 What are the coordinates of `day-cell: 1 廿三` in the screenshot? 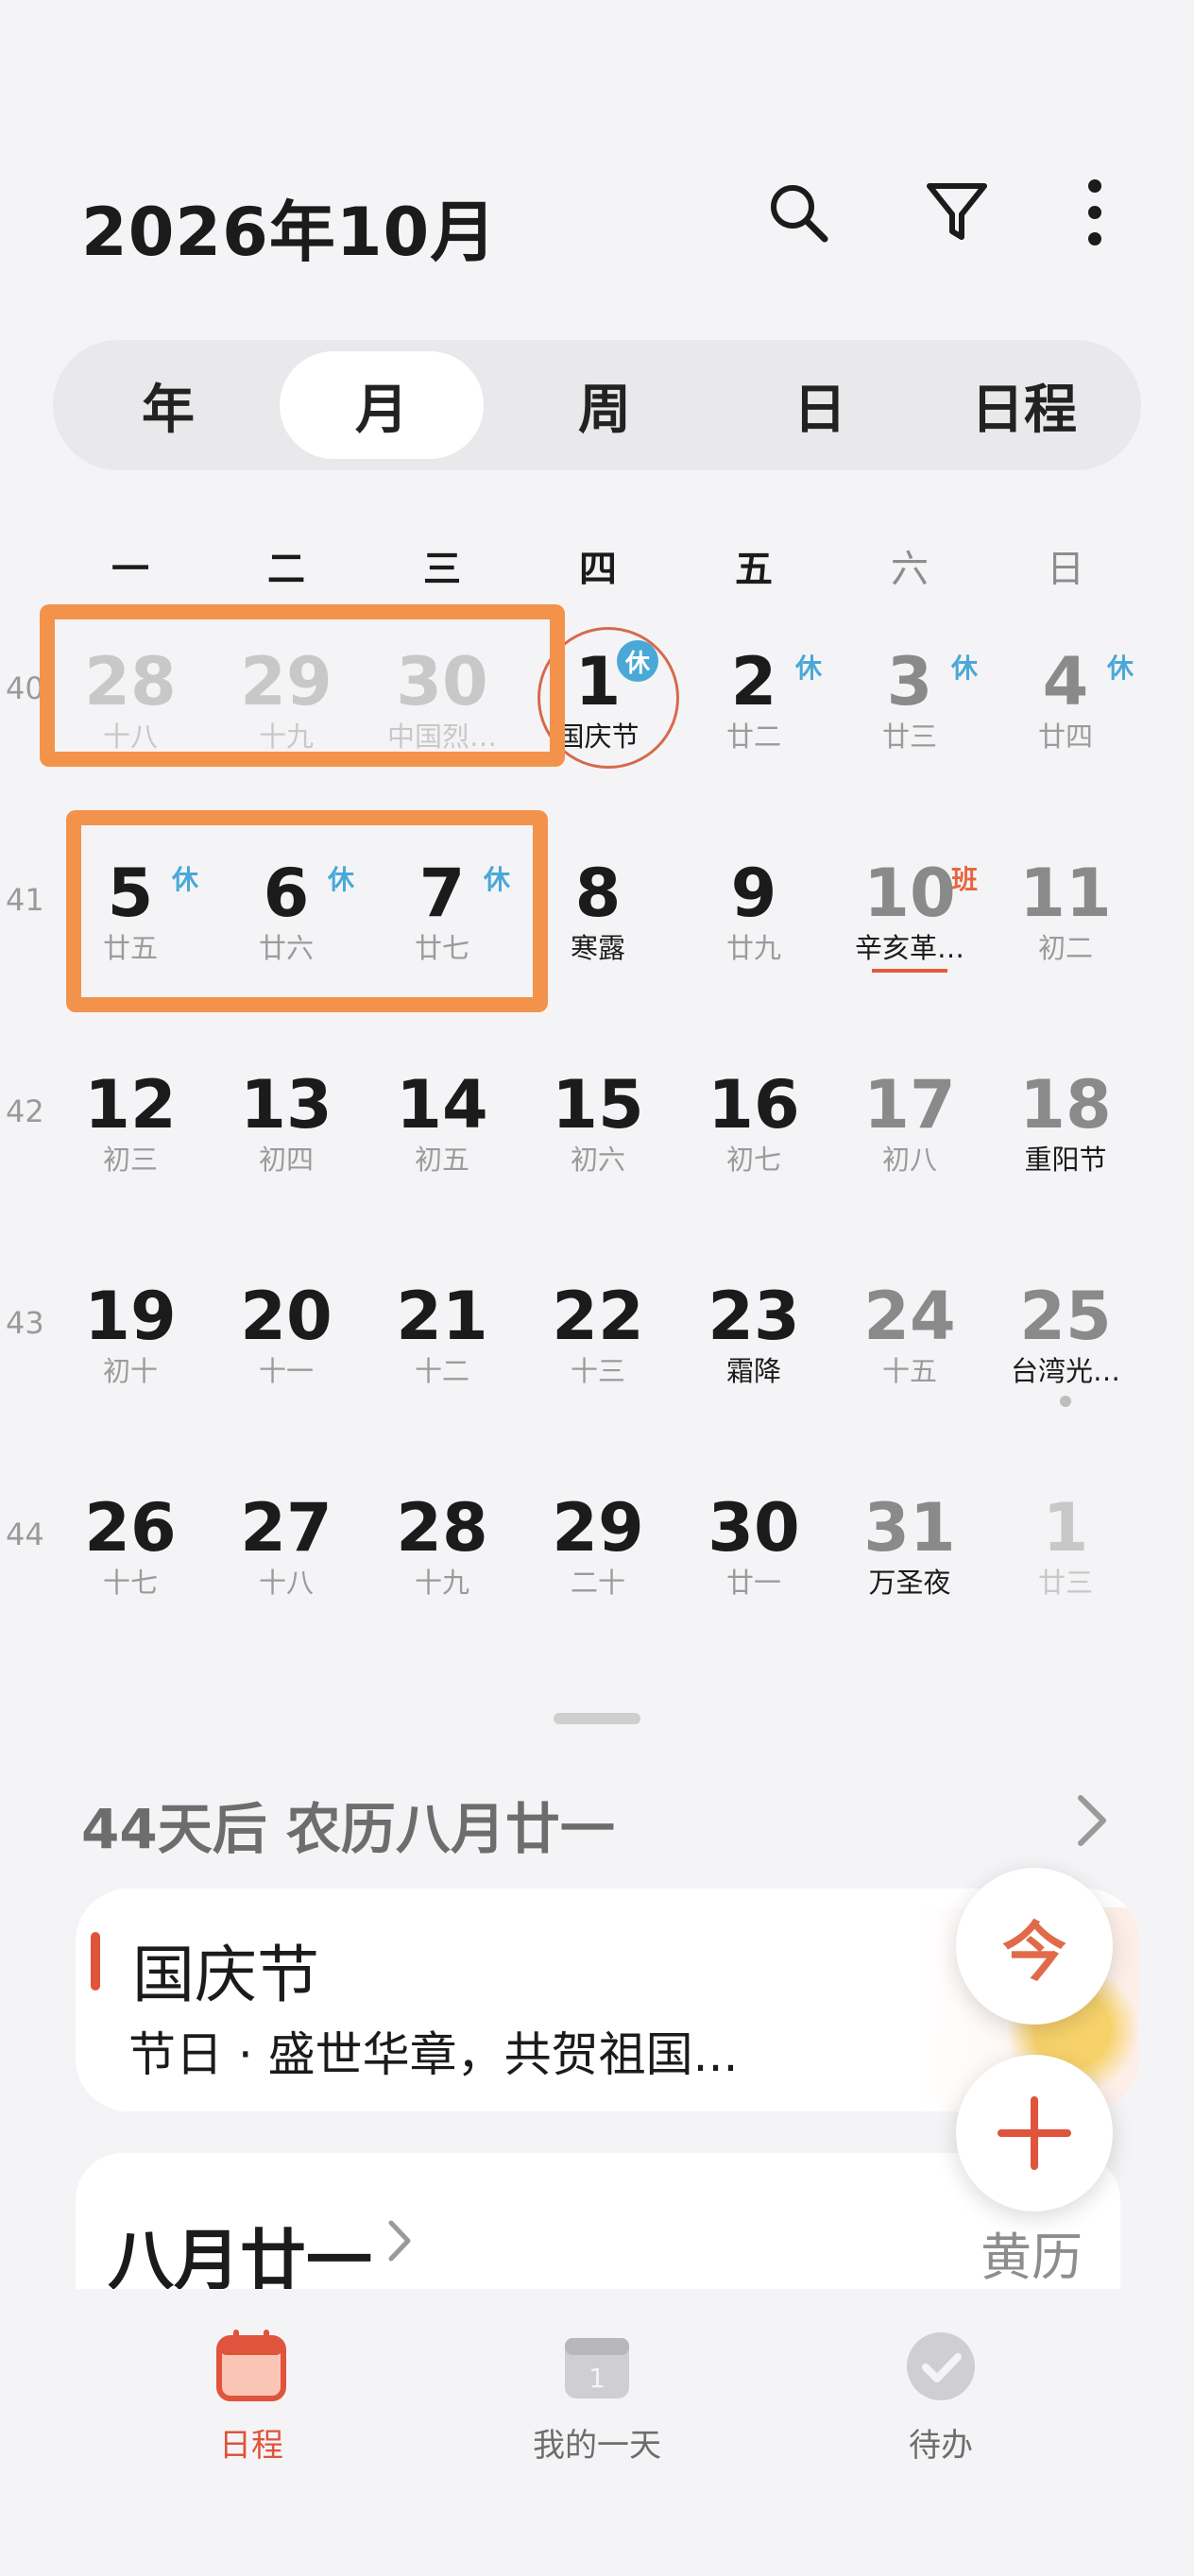 It's located at (1065, 1549).